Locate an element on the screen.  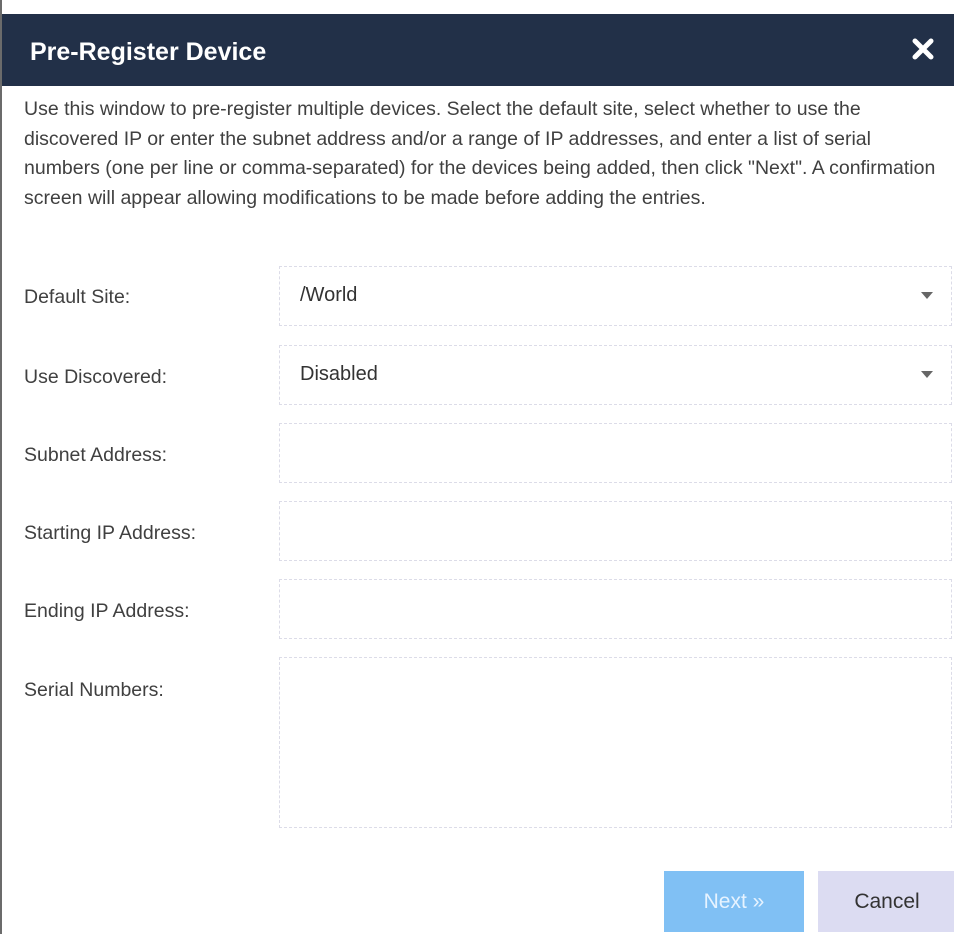
starting-ip-label: Starting IP Address: is located at coordinates (110, 533).